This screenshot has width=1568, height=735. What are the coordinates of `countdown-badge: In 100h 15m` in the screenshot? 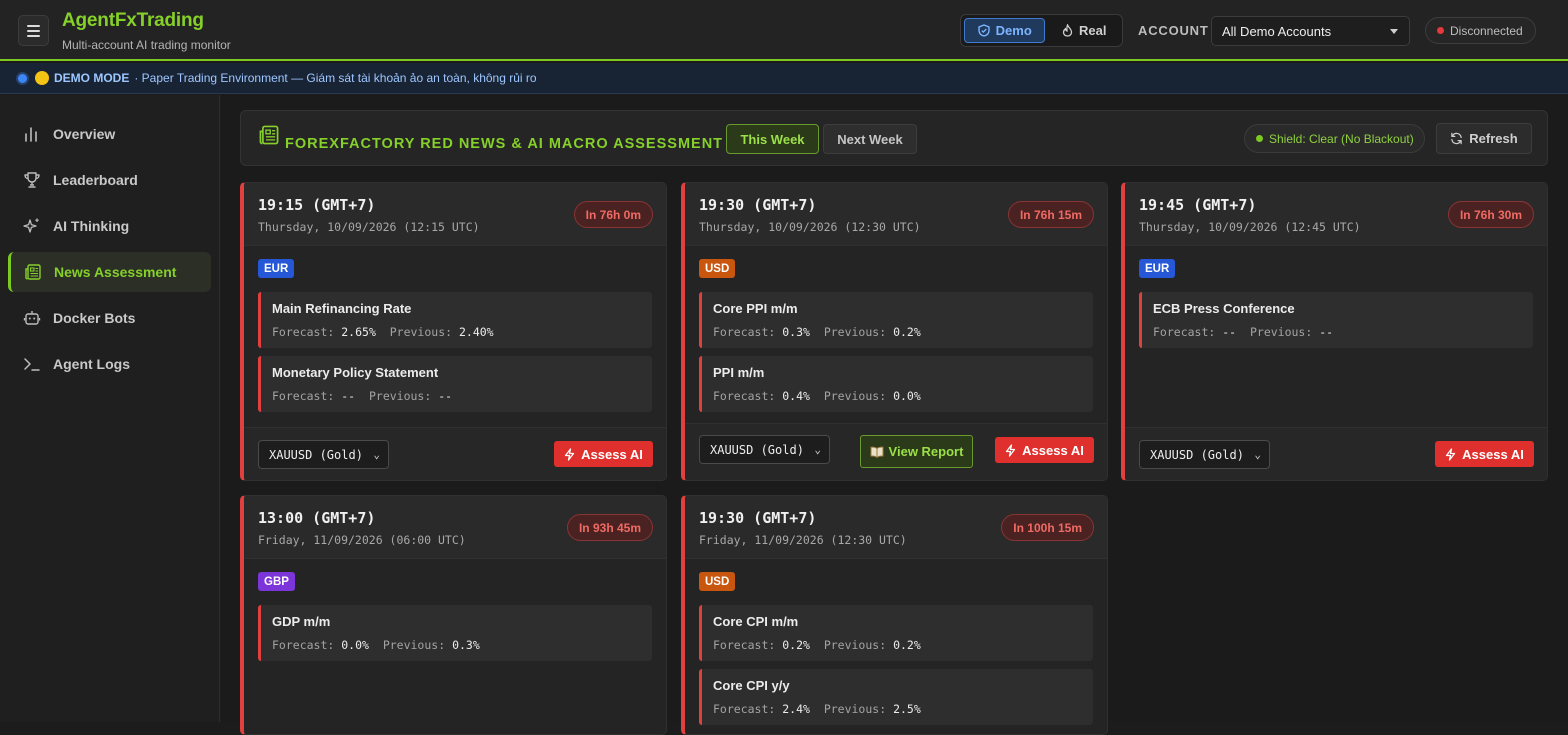 It's located at (1047, 527).